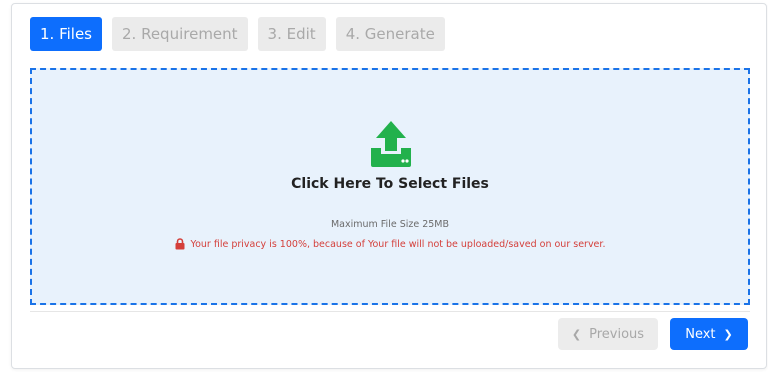 Image resolution: width=768 pixels, height=372 pixels. What do you see at coordinates (180, 244) in the screenshot?
I see `lock-icon` at bounding box center [180, 244].